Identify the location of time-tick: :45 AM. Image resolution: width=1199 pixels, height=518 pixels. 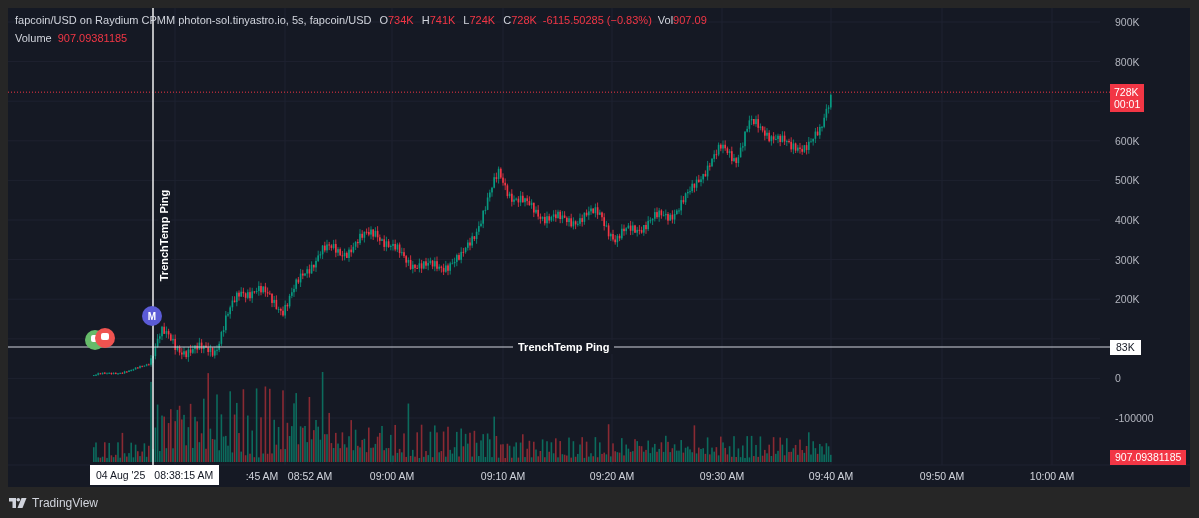
(262, 476).